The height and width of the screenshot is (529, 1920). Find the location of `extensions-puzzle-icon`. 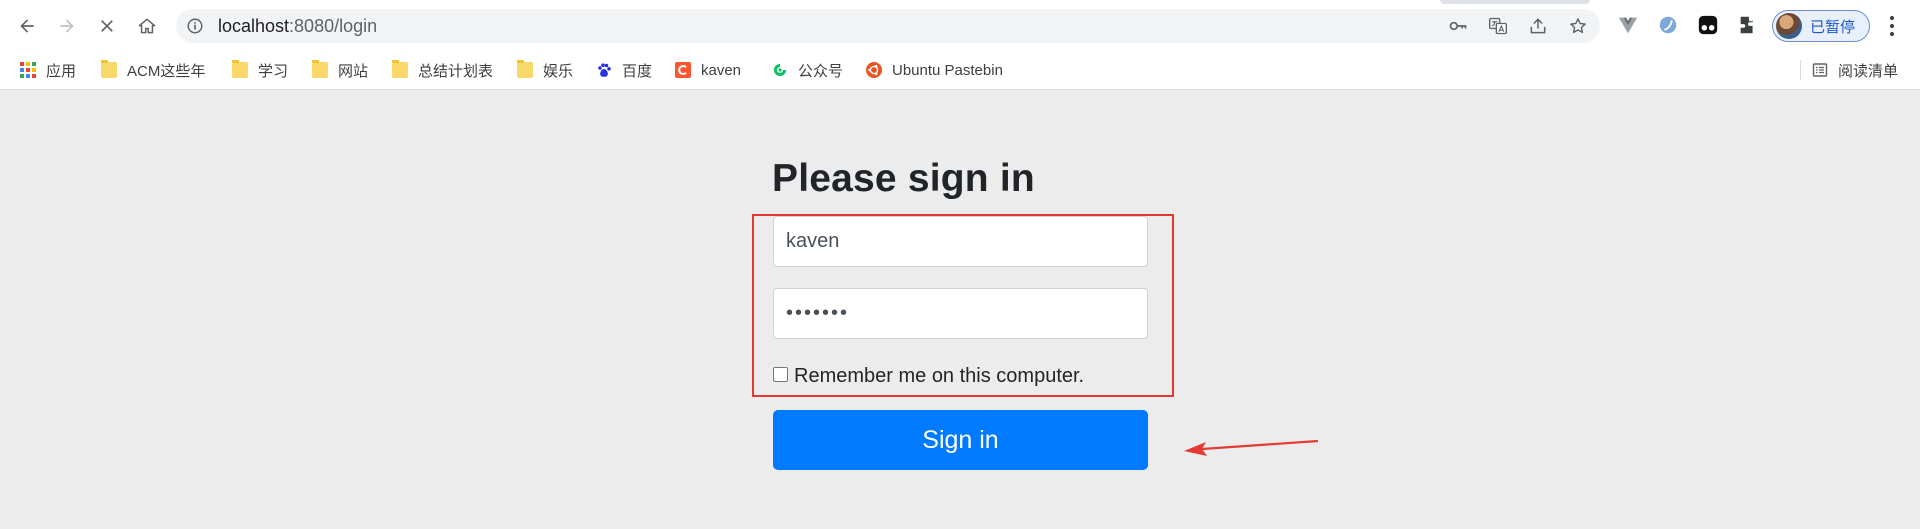

extensions-puzzle-icon is located at coordinates (1748, 25).